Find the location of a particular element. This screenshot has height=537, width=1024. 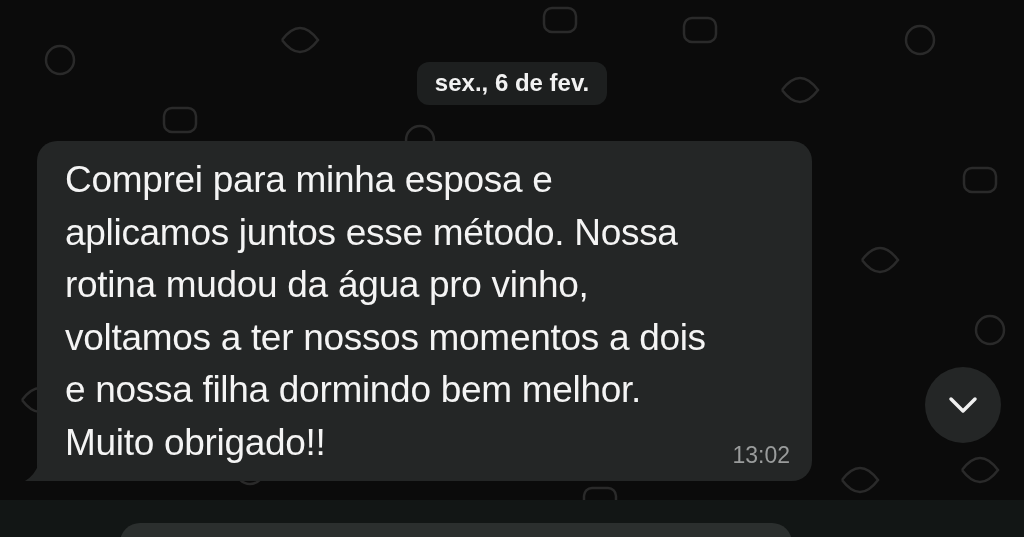

message-time: 13:02 is located at coordinates (761, 455).